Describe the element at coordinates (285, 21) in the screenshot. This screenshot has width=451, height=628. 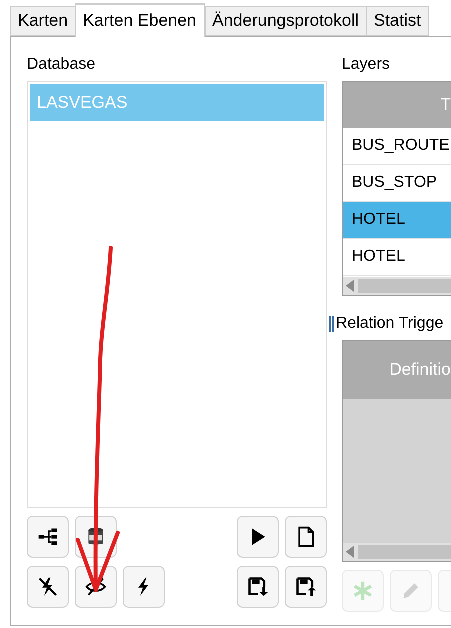
I see `tab: Änderungsprotokoll` at that location.